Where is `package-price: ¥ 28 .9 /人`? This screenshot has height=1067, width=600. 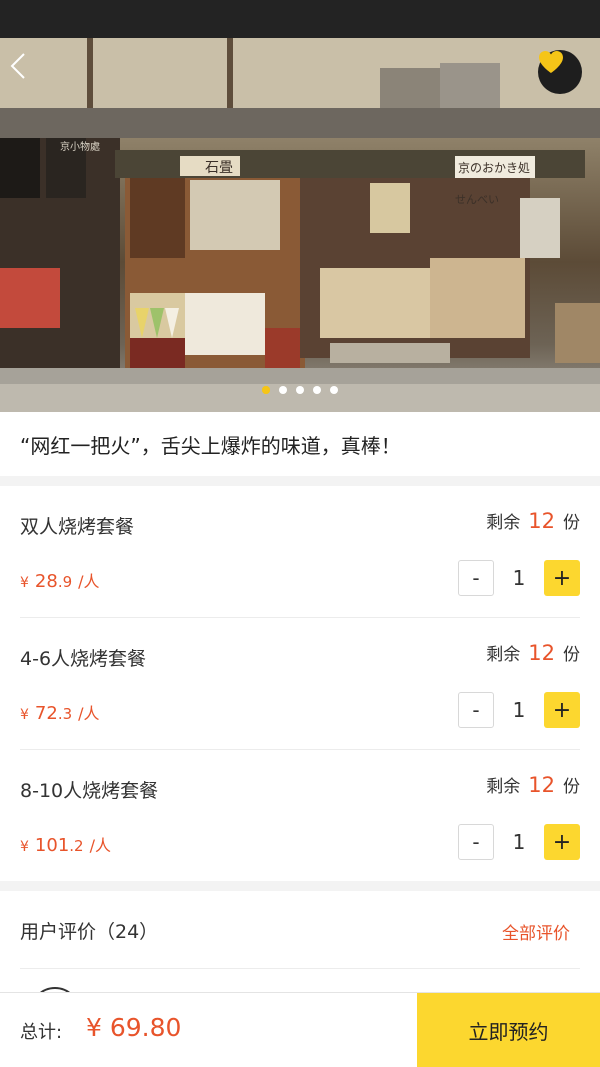
package-price: ¥ 28 .9 /人 is located at coordinates (60, 580).